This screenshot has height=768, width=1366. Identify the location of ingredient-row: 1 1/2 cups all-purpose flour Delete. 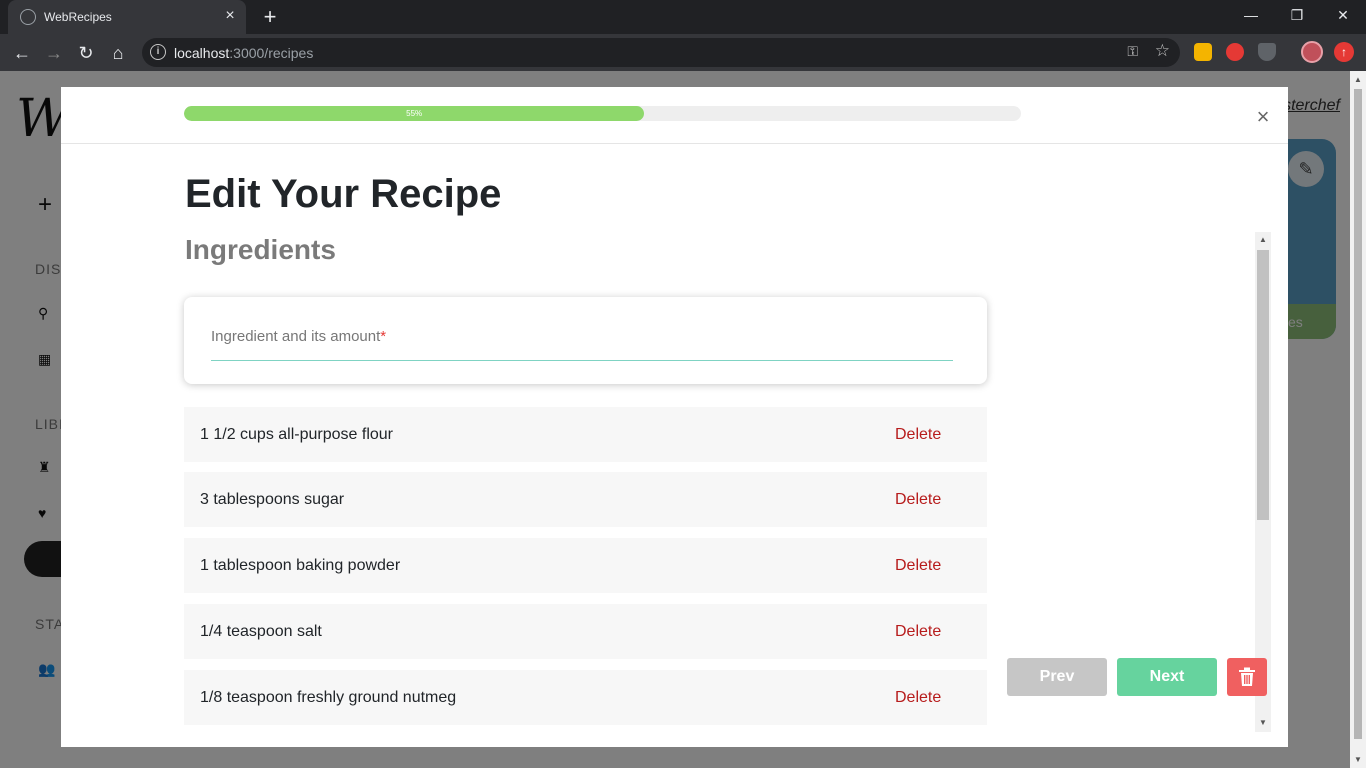
(585, 434).